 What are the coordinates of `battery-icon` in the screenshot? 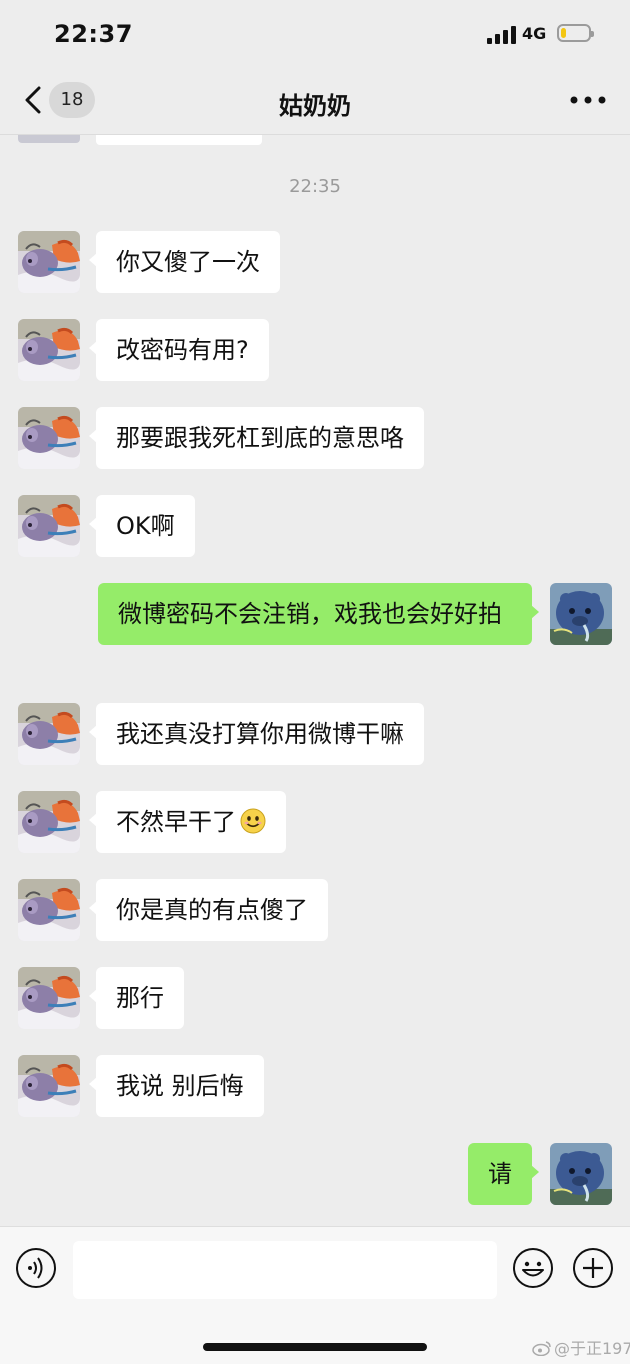 It's located at (575, 33).